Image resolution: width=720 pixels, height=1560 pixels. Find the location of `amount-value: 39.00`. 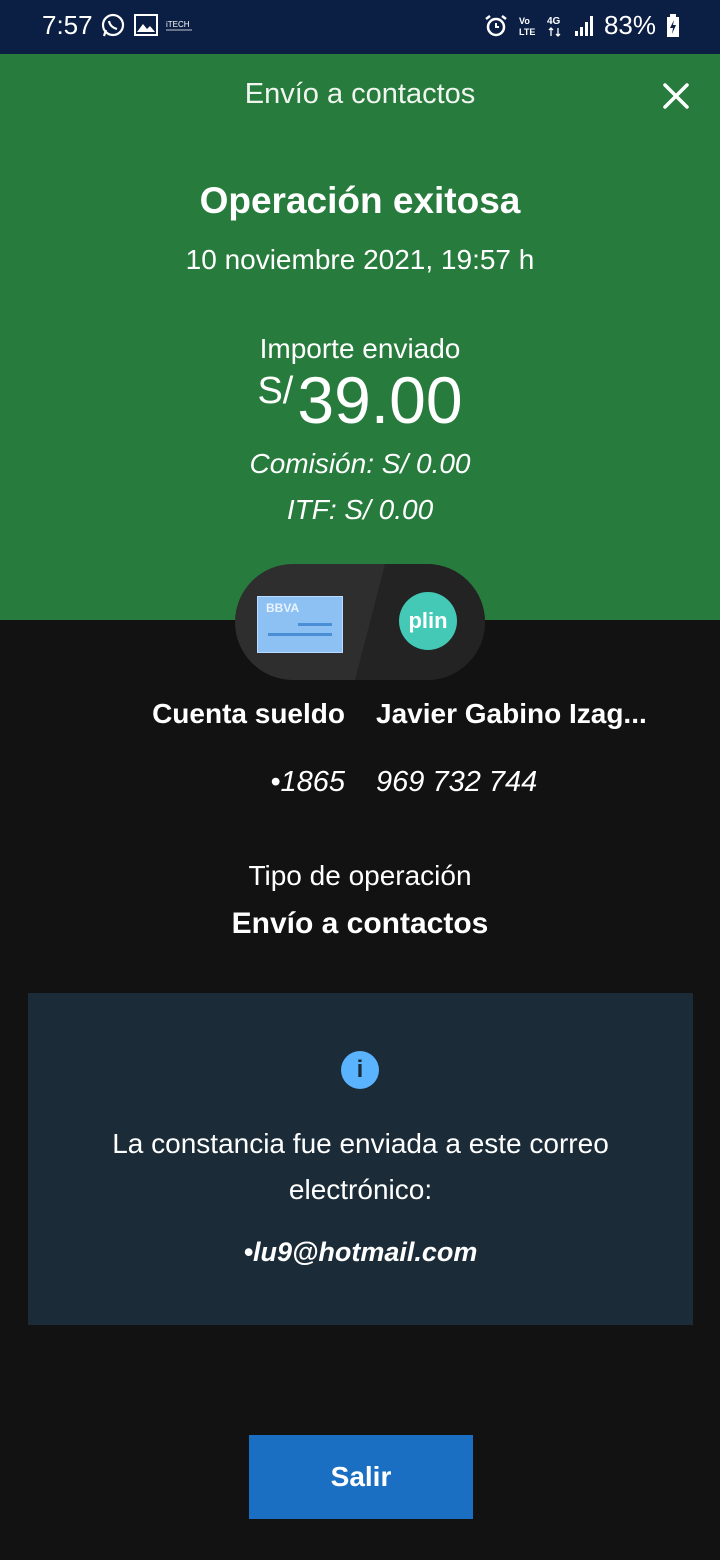

amount-value: 39.00 is located at coordinates (380, 400).